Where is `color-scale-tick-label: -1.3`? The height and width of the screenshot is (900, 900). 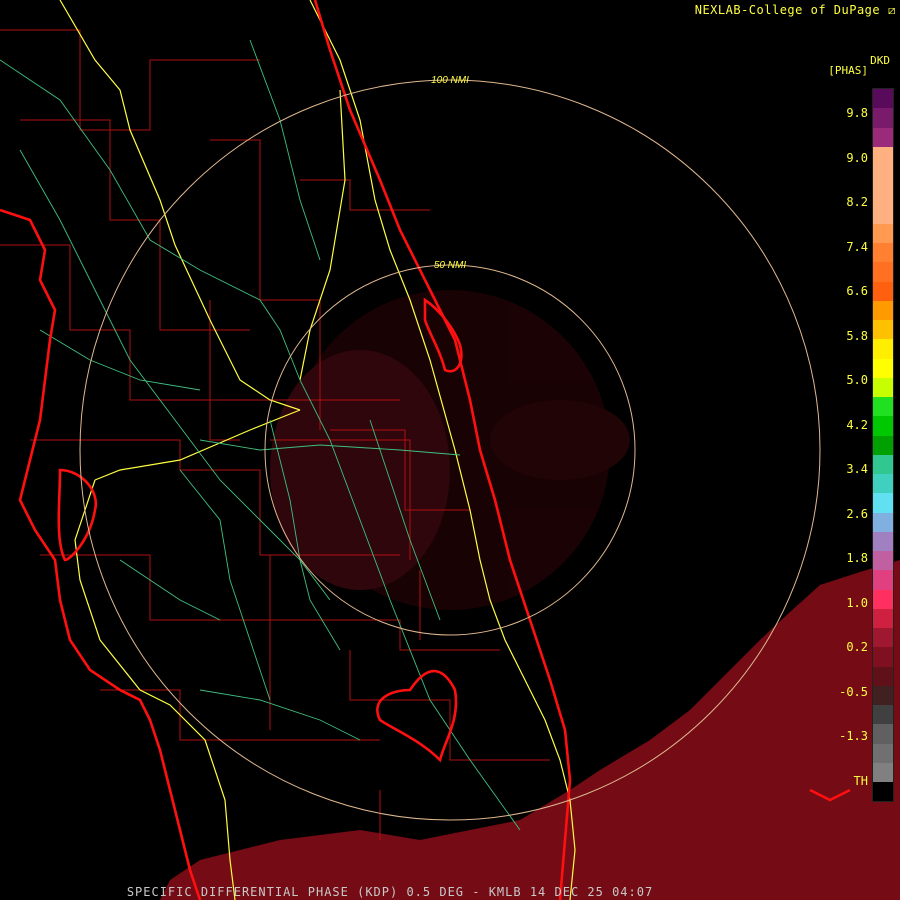
color-scale-tick-label: -1.3 is located at coordinates (853, 736).